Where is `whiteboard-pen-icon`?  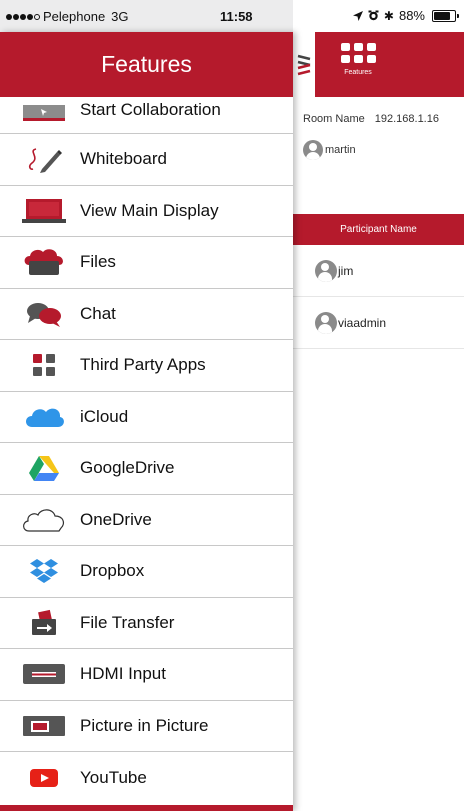 whiteboard-pen-icon is located at coordinates (44, 159).